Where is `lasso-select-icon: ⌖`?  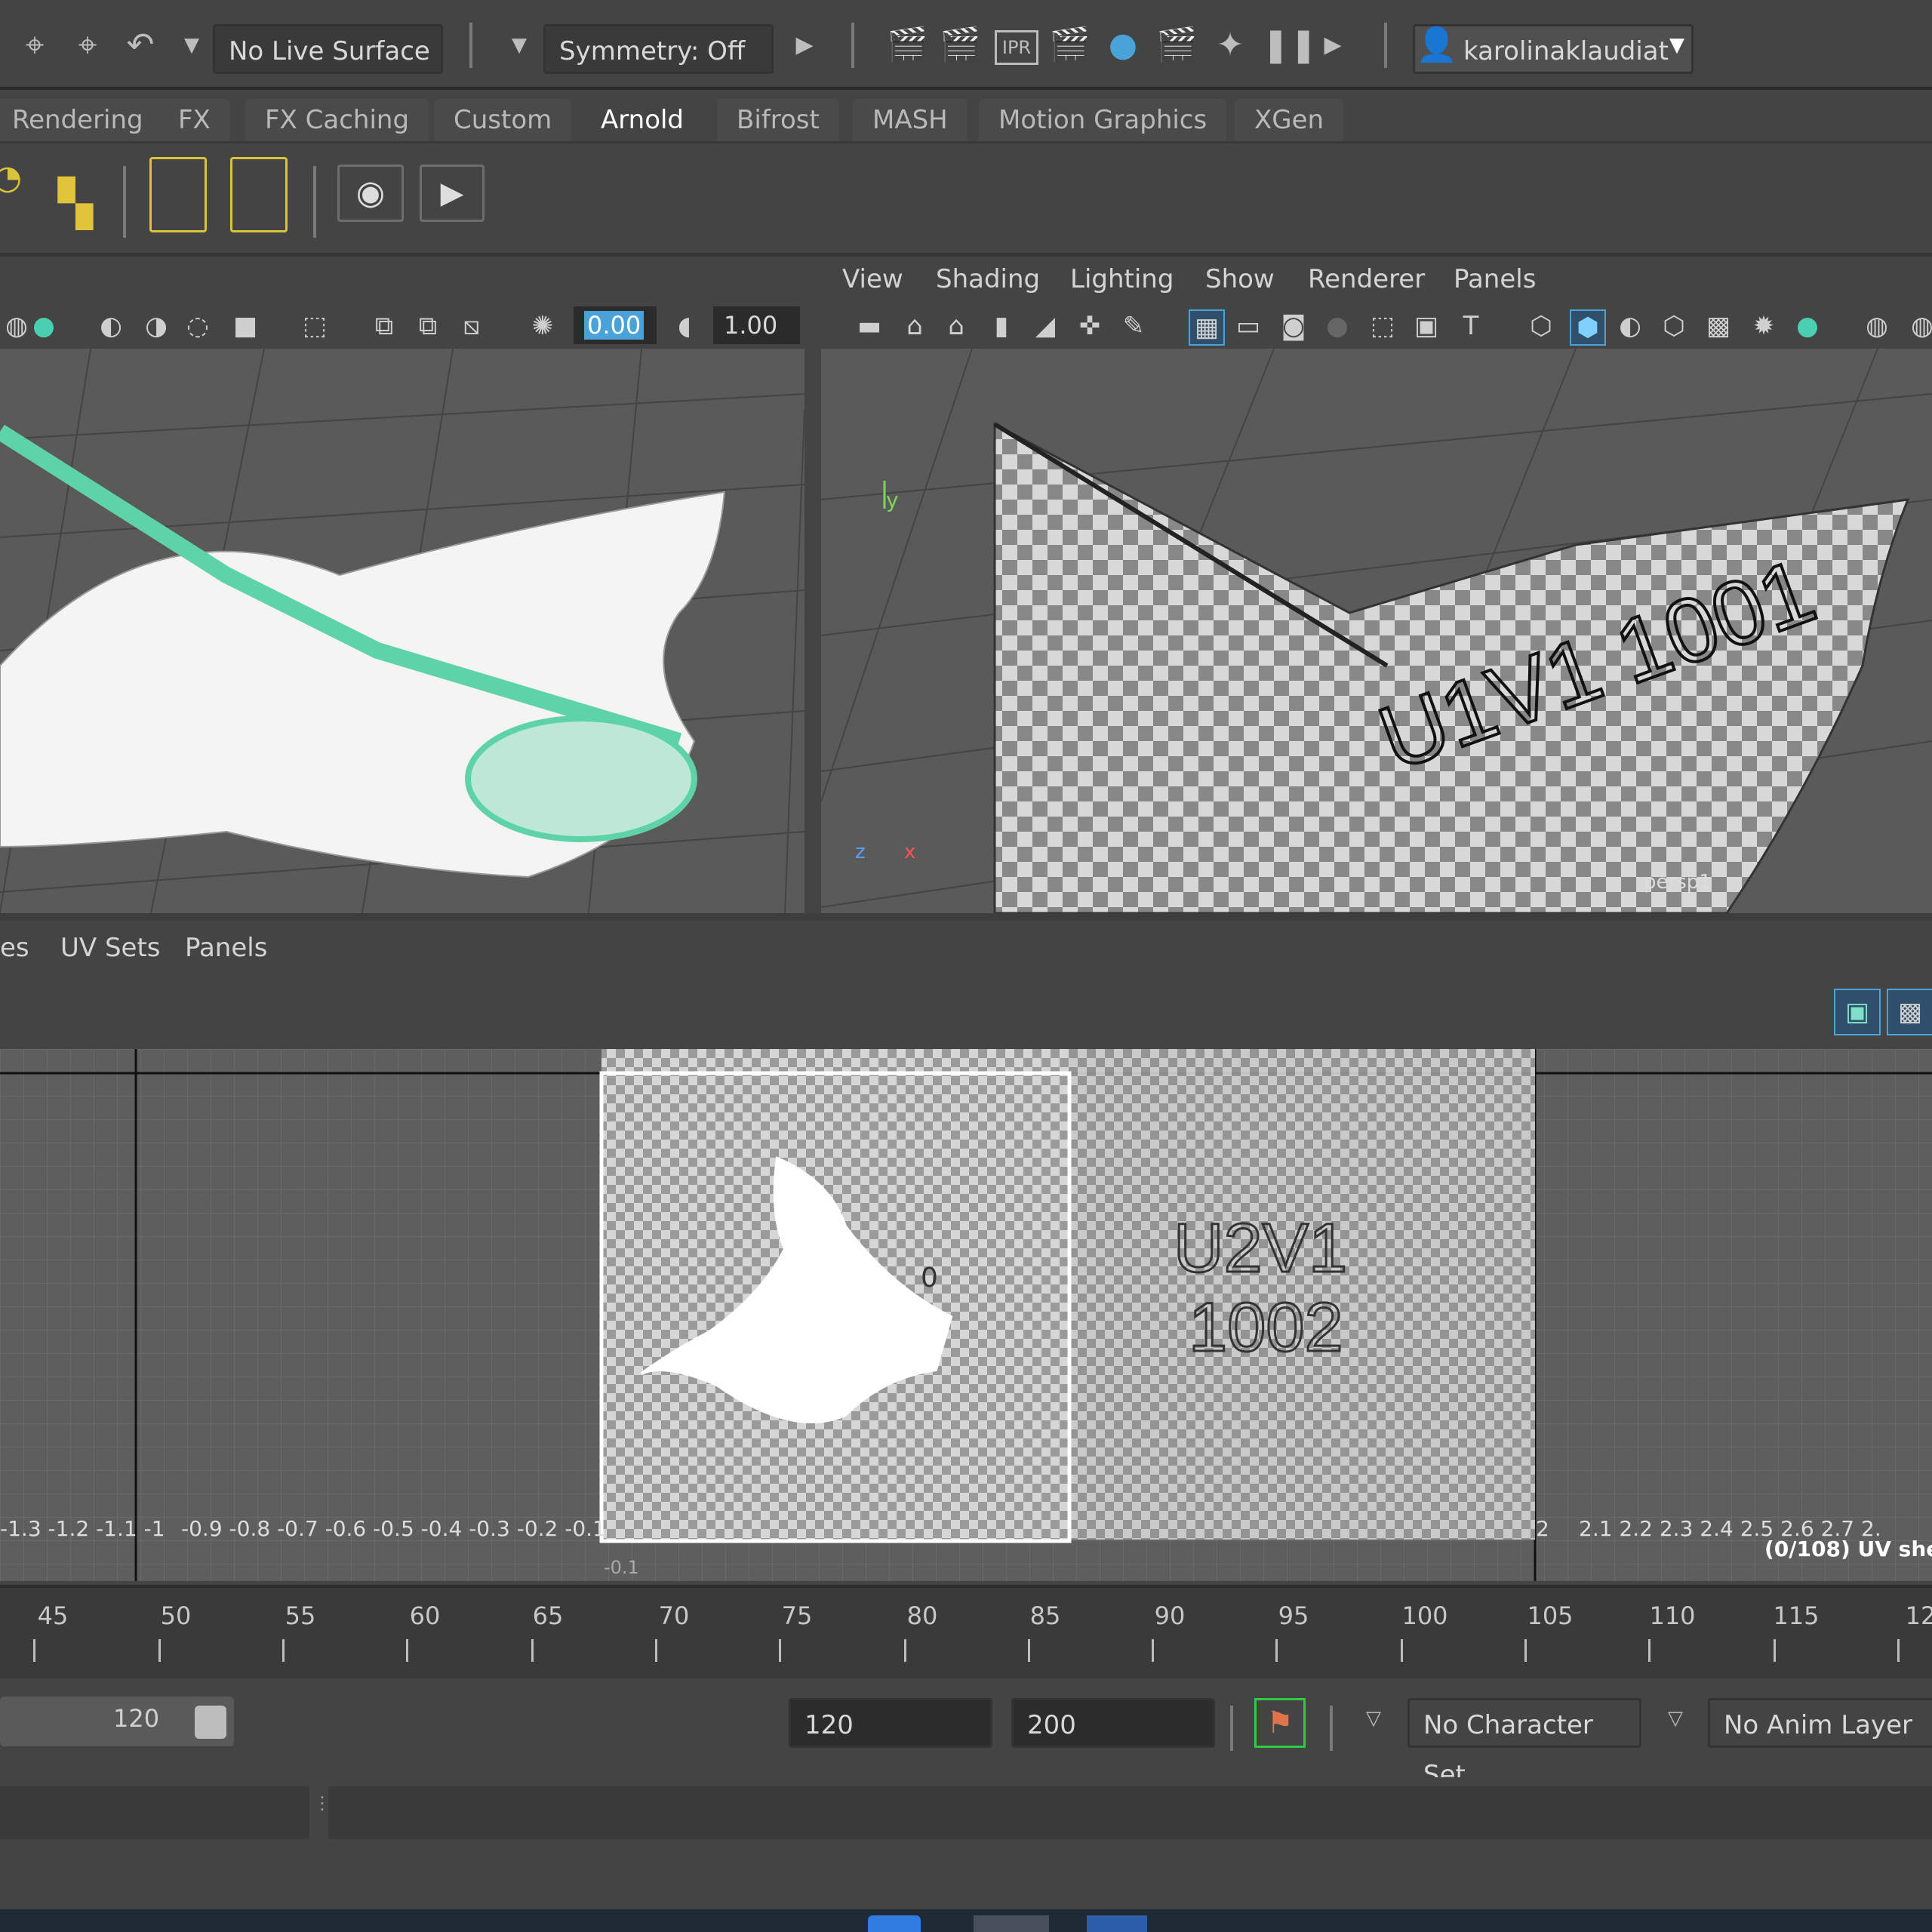 lasso-select-icon: ⌖ is located at coordinates (34, 45).